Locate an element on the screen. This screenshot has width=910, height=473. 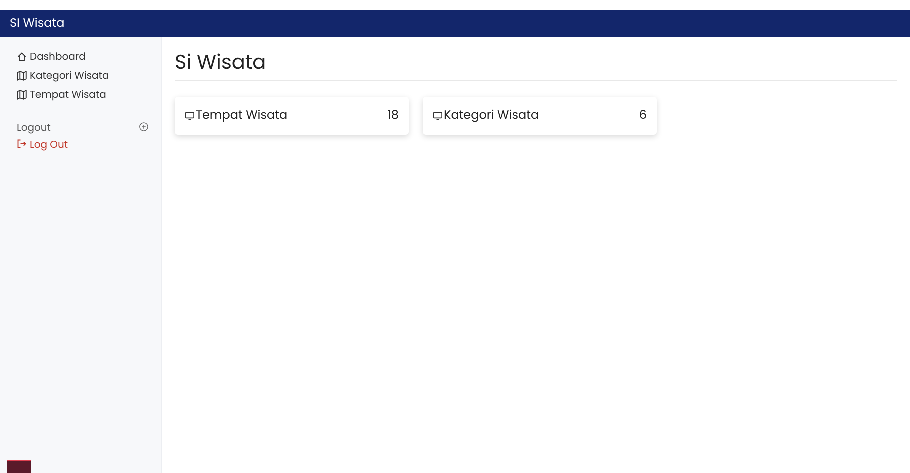
logout-icon is located at coordinates (22, 144).